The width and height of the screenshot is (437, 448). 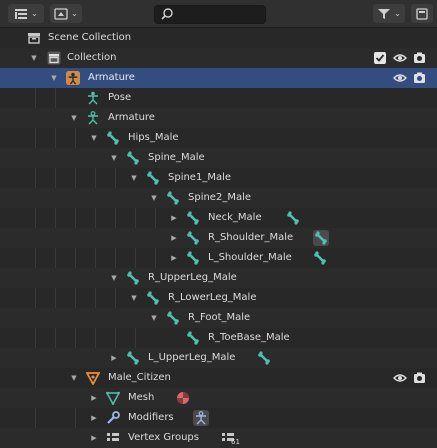 What do you see at coordinates (218, 98) in the screenshot?
I see `tree-row-pose: Pose` at bounding box center [218, 98].